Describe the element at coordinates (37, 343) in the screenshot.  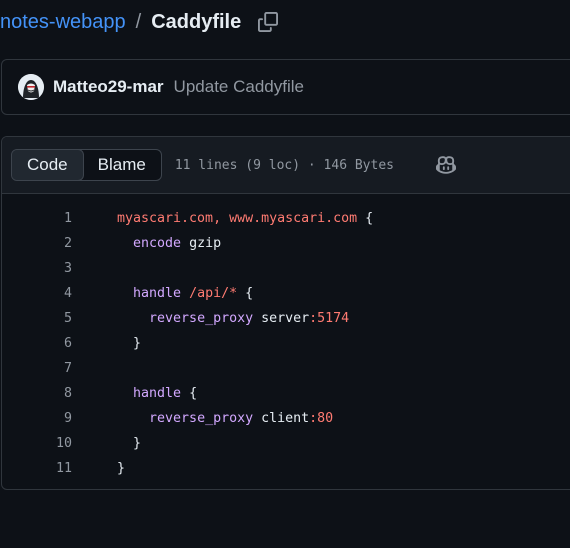
I see `line-number: 6` at that location.